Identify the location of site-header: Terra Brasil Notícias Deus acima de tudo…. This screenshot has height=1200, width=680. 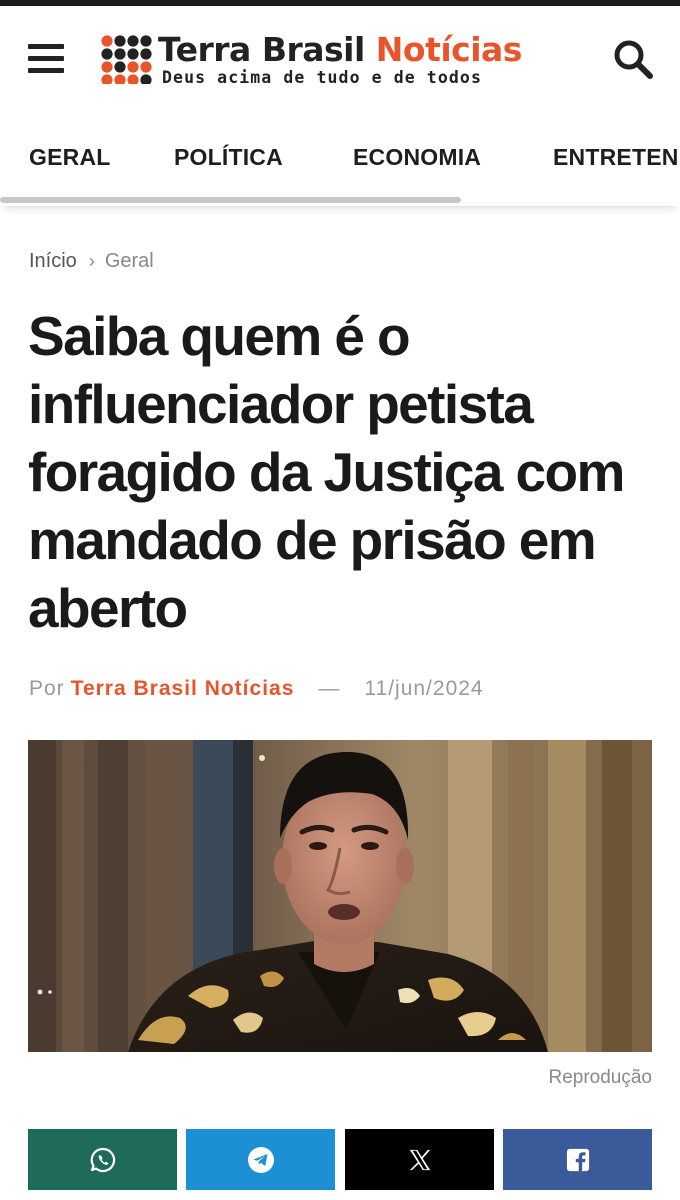
(340, 58).